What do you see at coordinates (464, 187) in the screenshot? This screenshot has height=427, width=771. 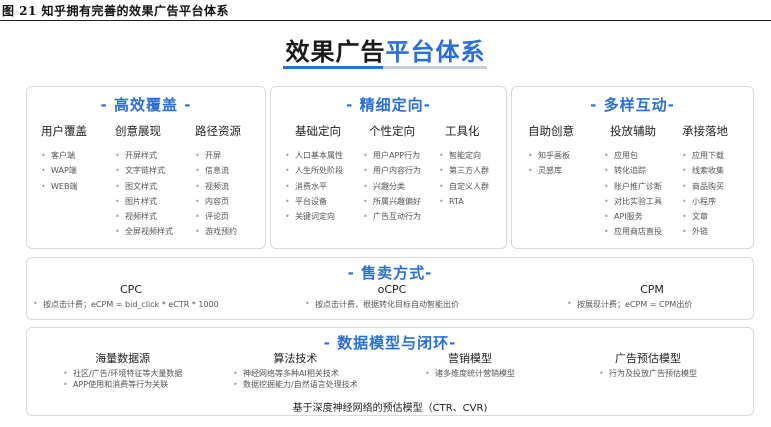 I see `list-item: 自定义人群` at bounding box center [464, 187].